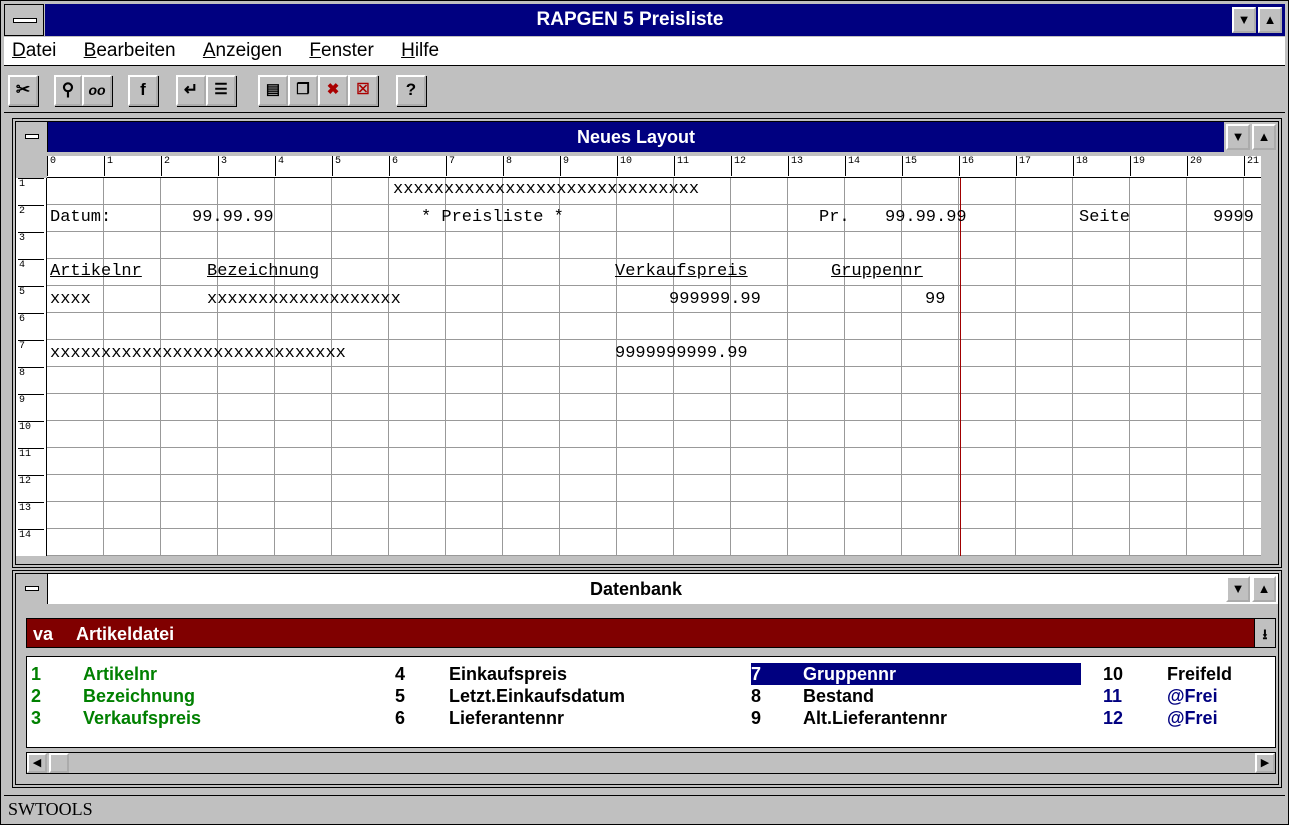 The width and height of the screenshot is (1289, 825). What do you see at coordinates (400, 718) in the screenshot?
I see `db-field-number: 6` at bounding box center [400, 718].